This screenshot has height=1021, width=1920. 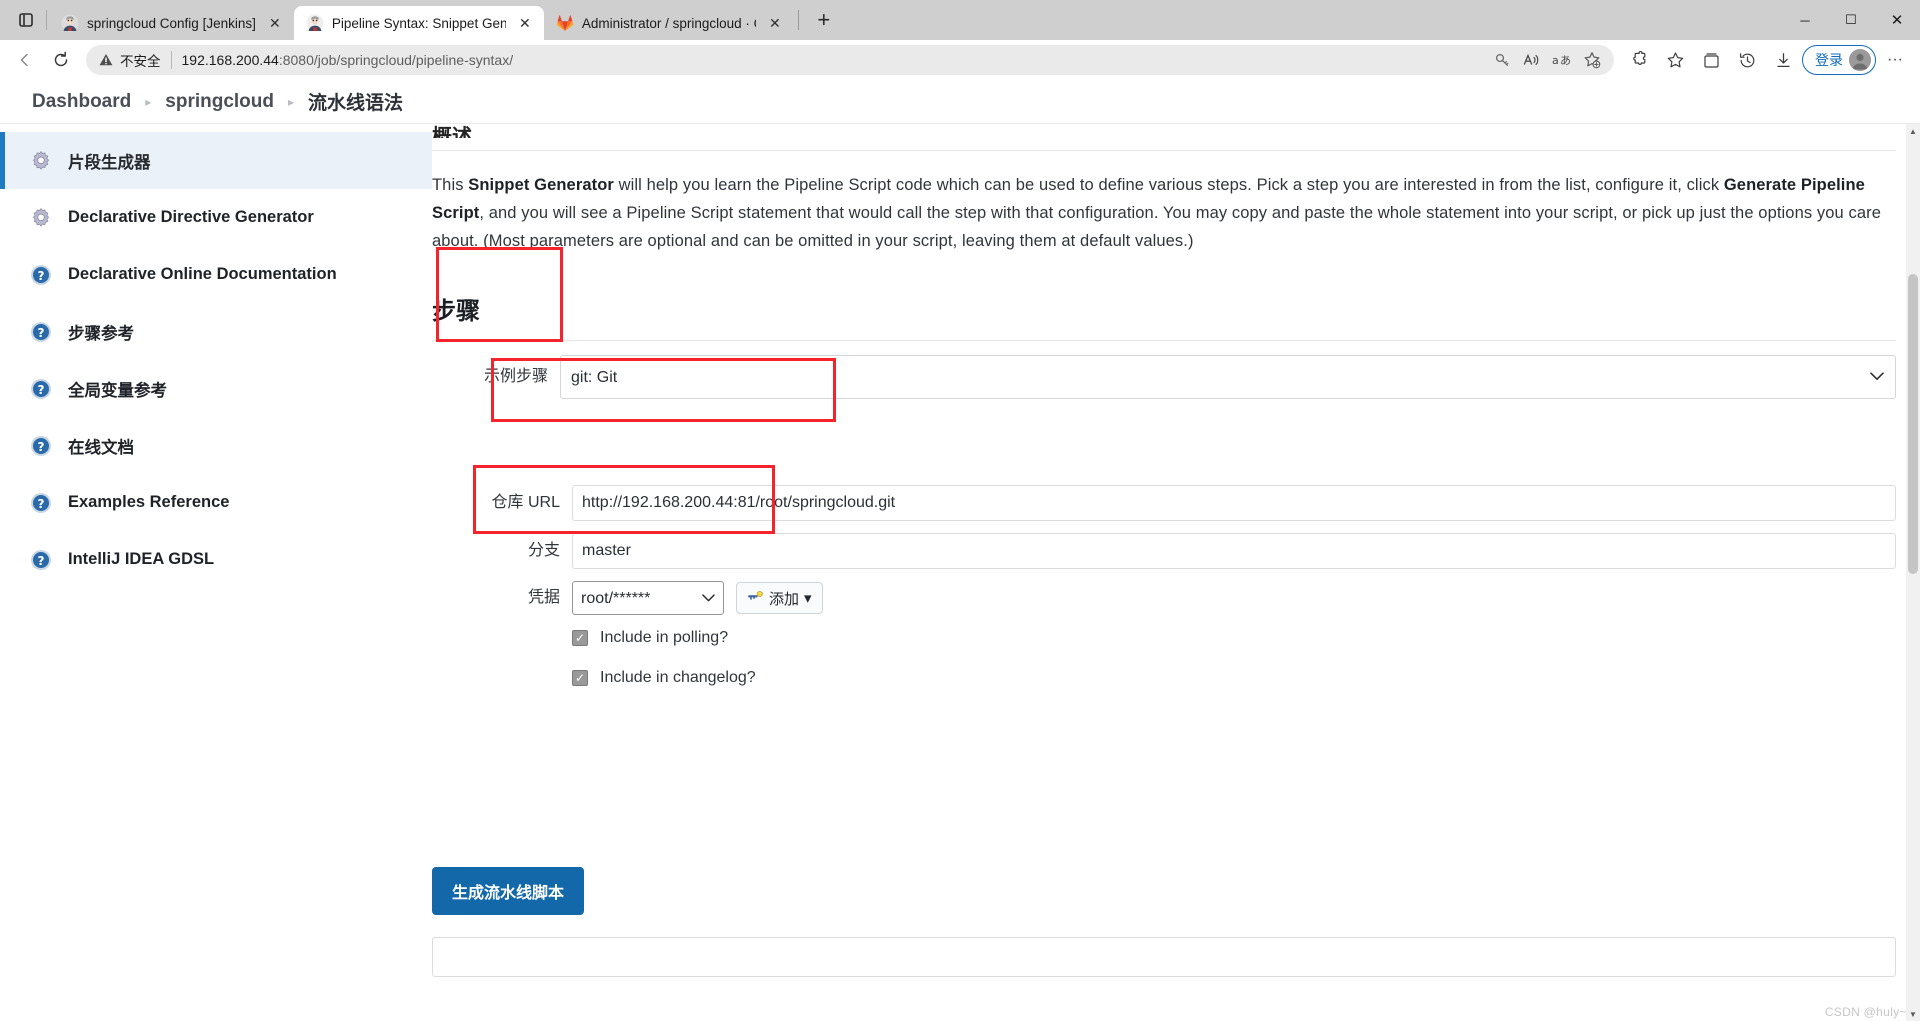 I want to click on maximize-button: ☐, so click(x=1851, y=20).